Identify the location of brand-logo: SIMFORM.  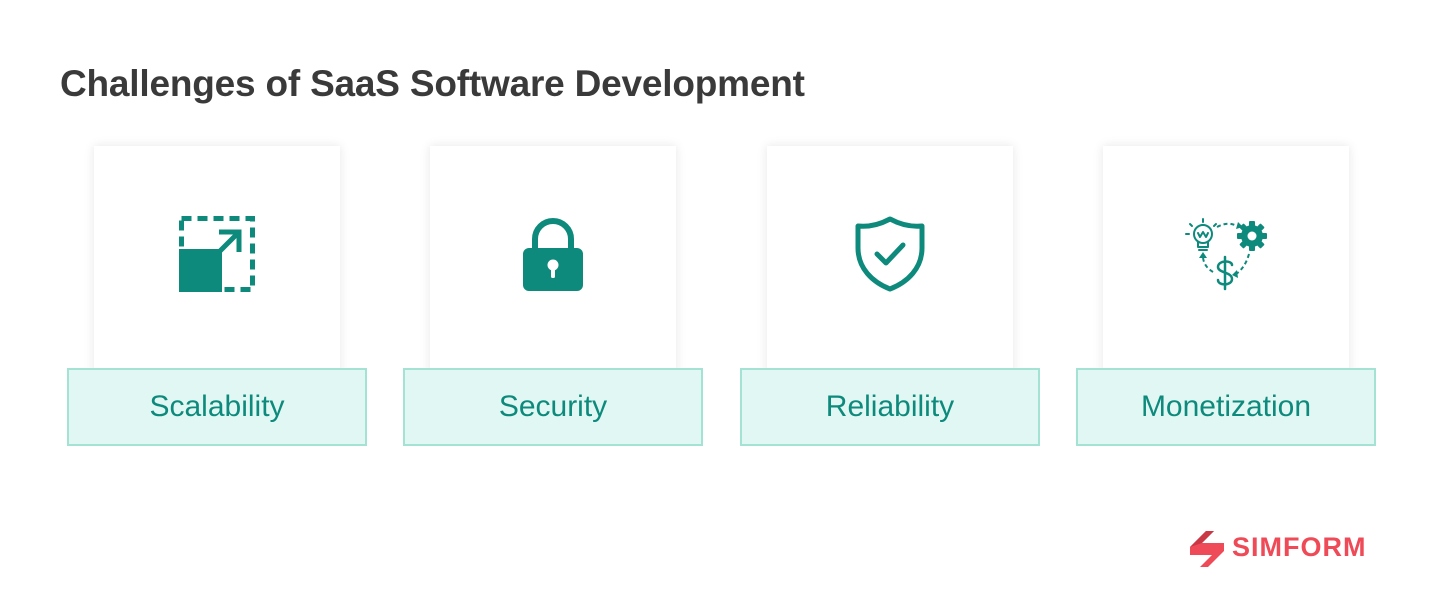
(1277, 547).